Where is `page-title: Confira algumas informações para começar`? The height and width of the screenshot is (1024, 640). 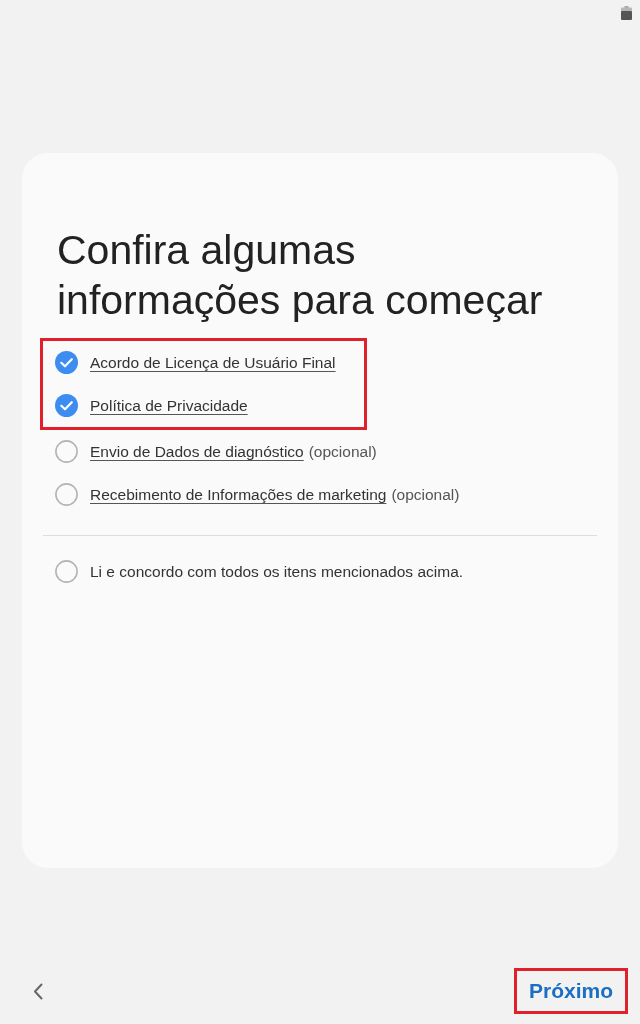 page-title: Confira algumas informações para começar is located at coordinates (300, 275).